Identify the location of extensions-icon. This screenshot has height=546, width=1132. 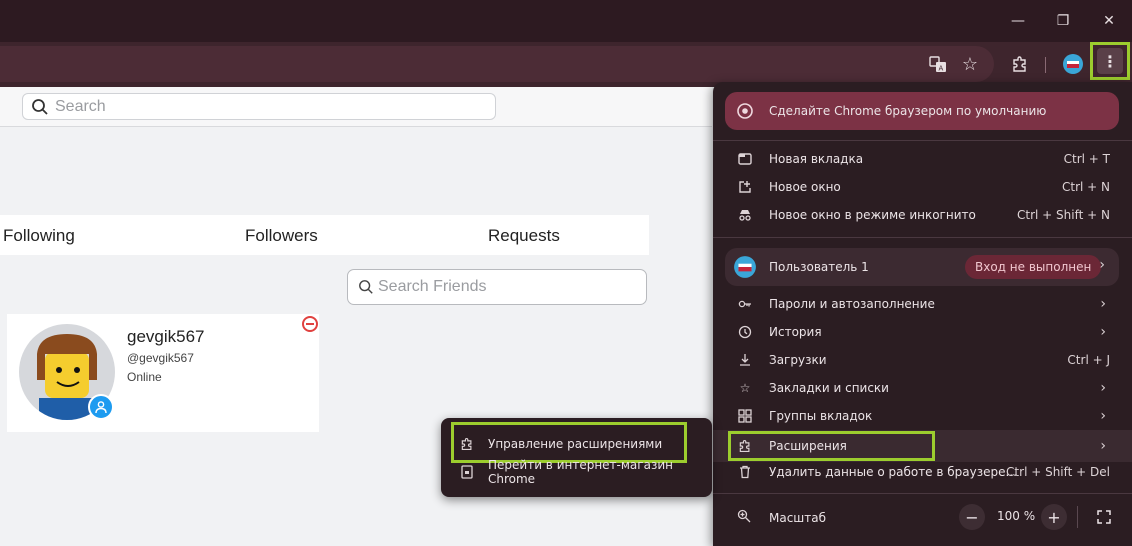
(1020, 64).